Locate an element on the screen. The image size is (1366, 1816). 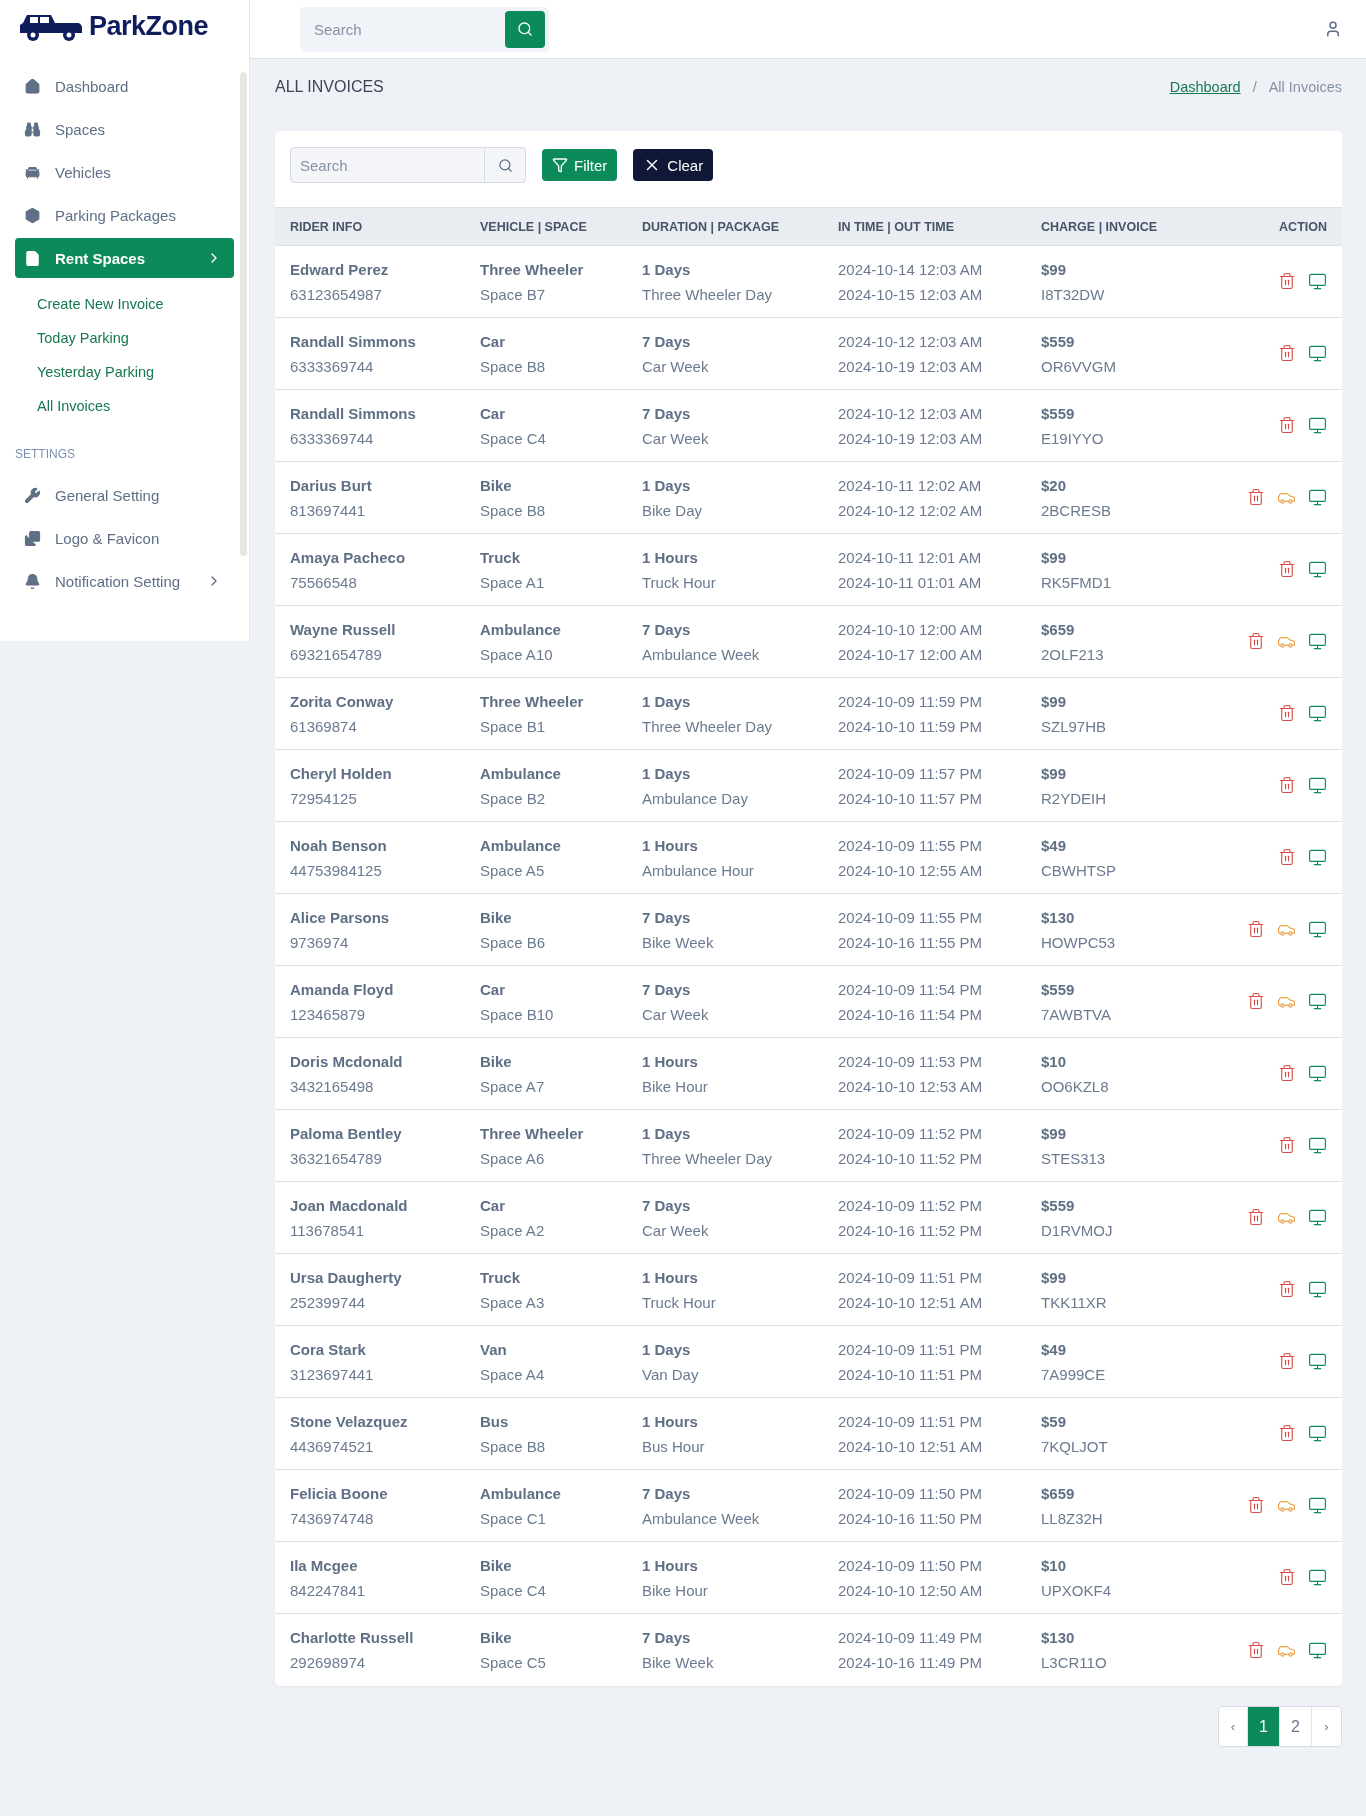
invoice-code: 7KQLJOT is located at coordinates (1075, 1446).